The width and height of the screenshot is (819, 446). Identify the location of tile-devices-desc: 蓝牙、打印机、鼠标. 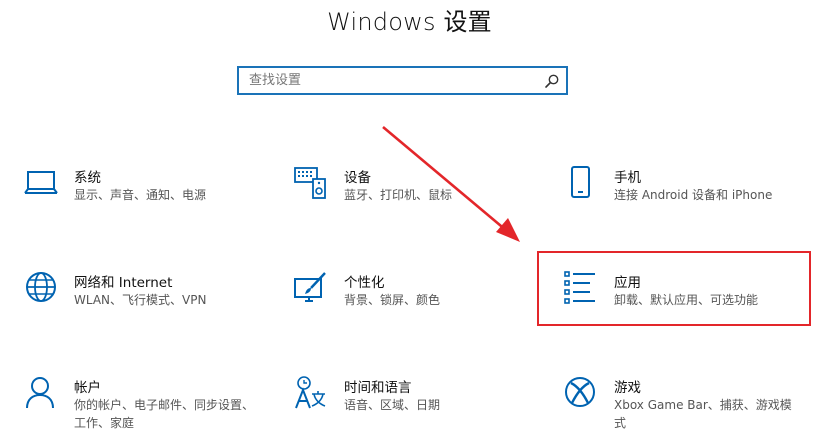
(398, 195).